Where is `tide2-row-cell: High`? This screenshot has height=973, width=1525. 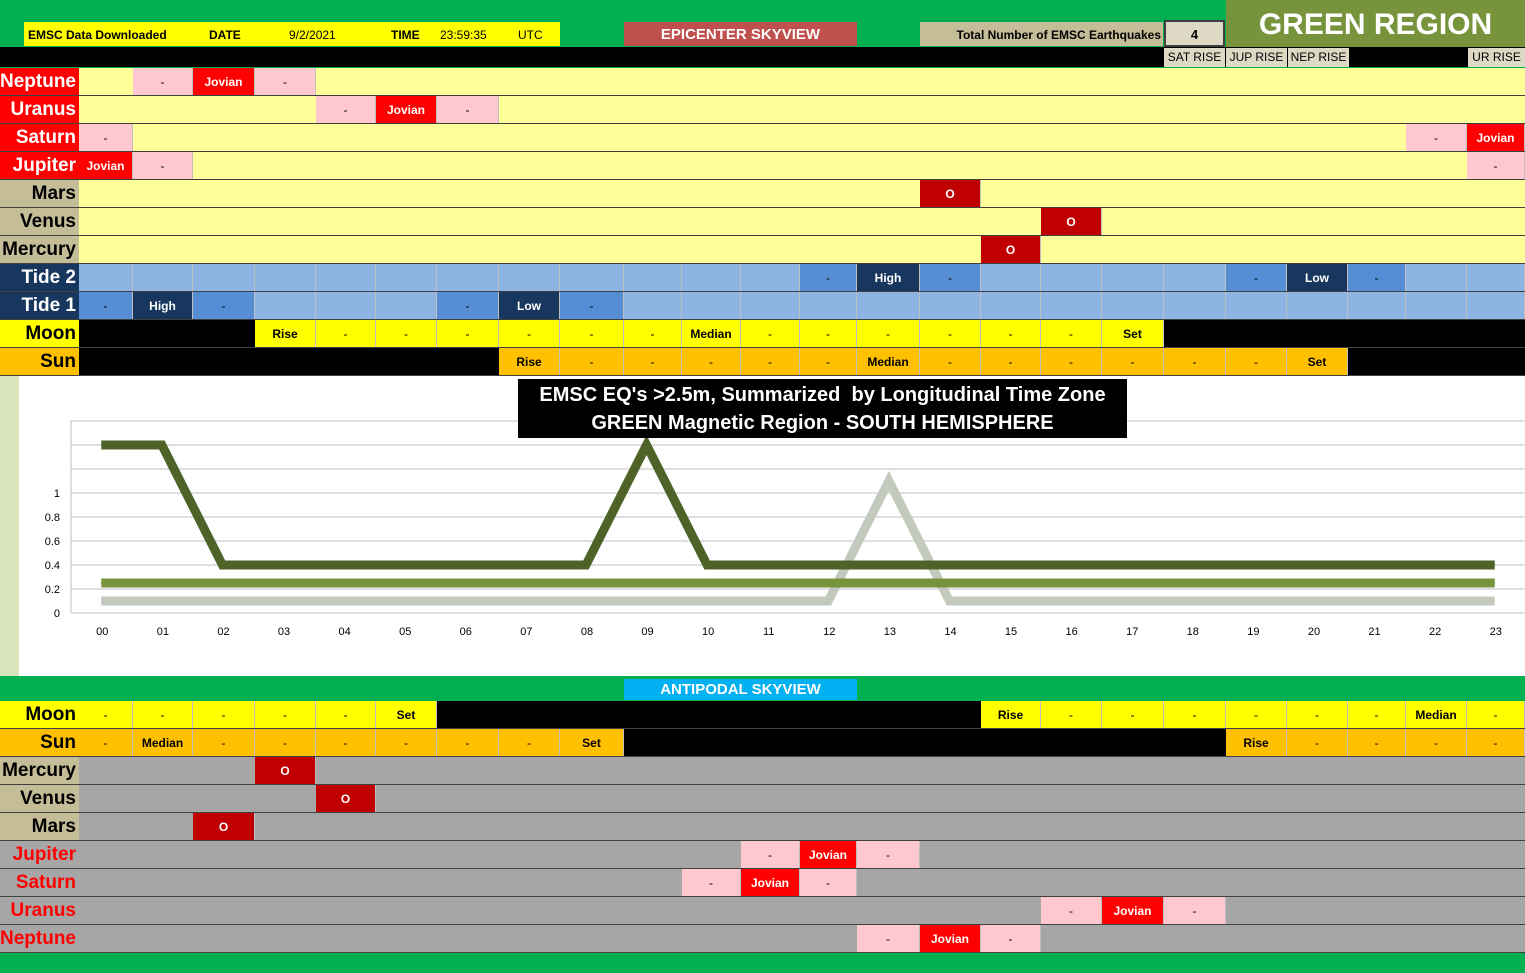 tide2-row-cell: High is located at coordinates (888, 277).